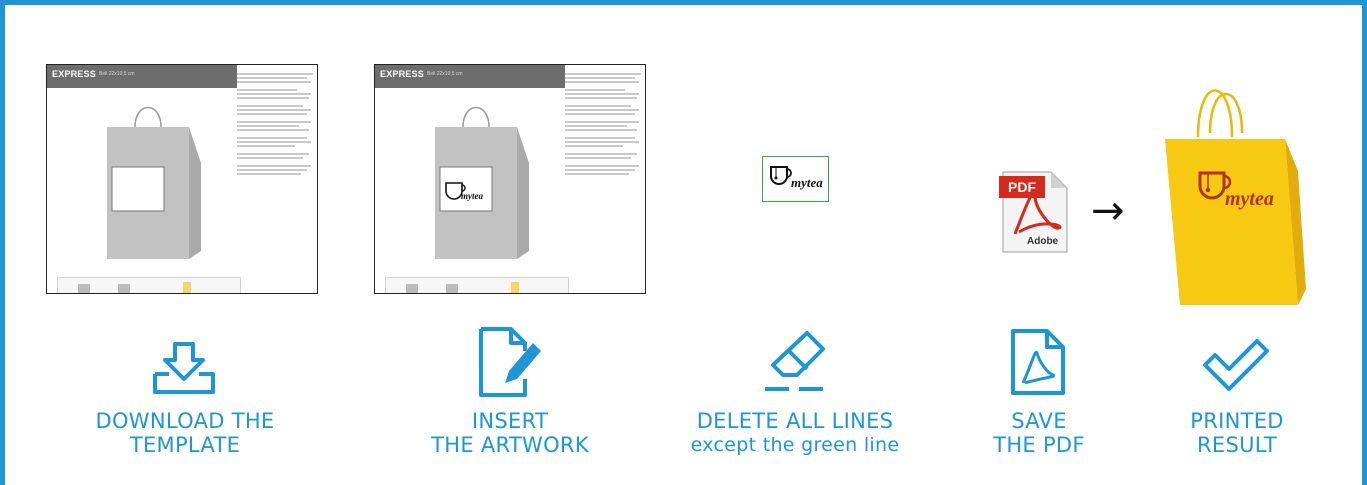 The width and height of the screenshot is (1367, 485). What do you see at coordinates (185, 445) in the screenshot?
I see `step-caption-line2: TEMPLATE` at bounding box center [185, 445].